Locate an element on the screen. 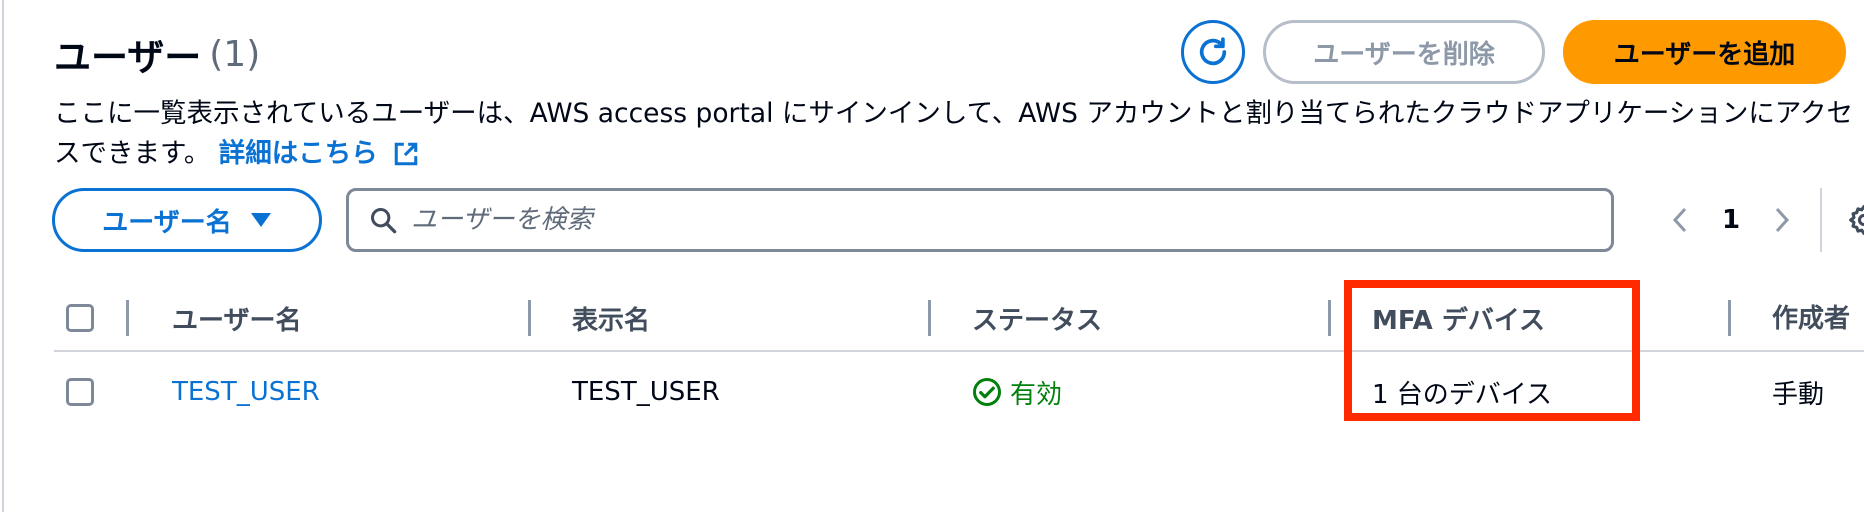 This screenshot has width=1864, height=512. external-link-icon is located at coordinates (406, 154).